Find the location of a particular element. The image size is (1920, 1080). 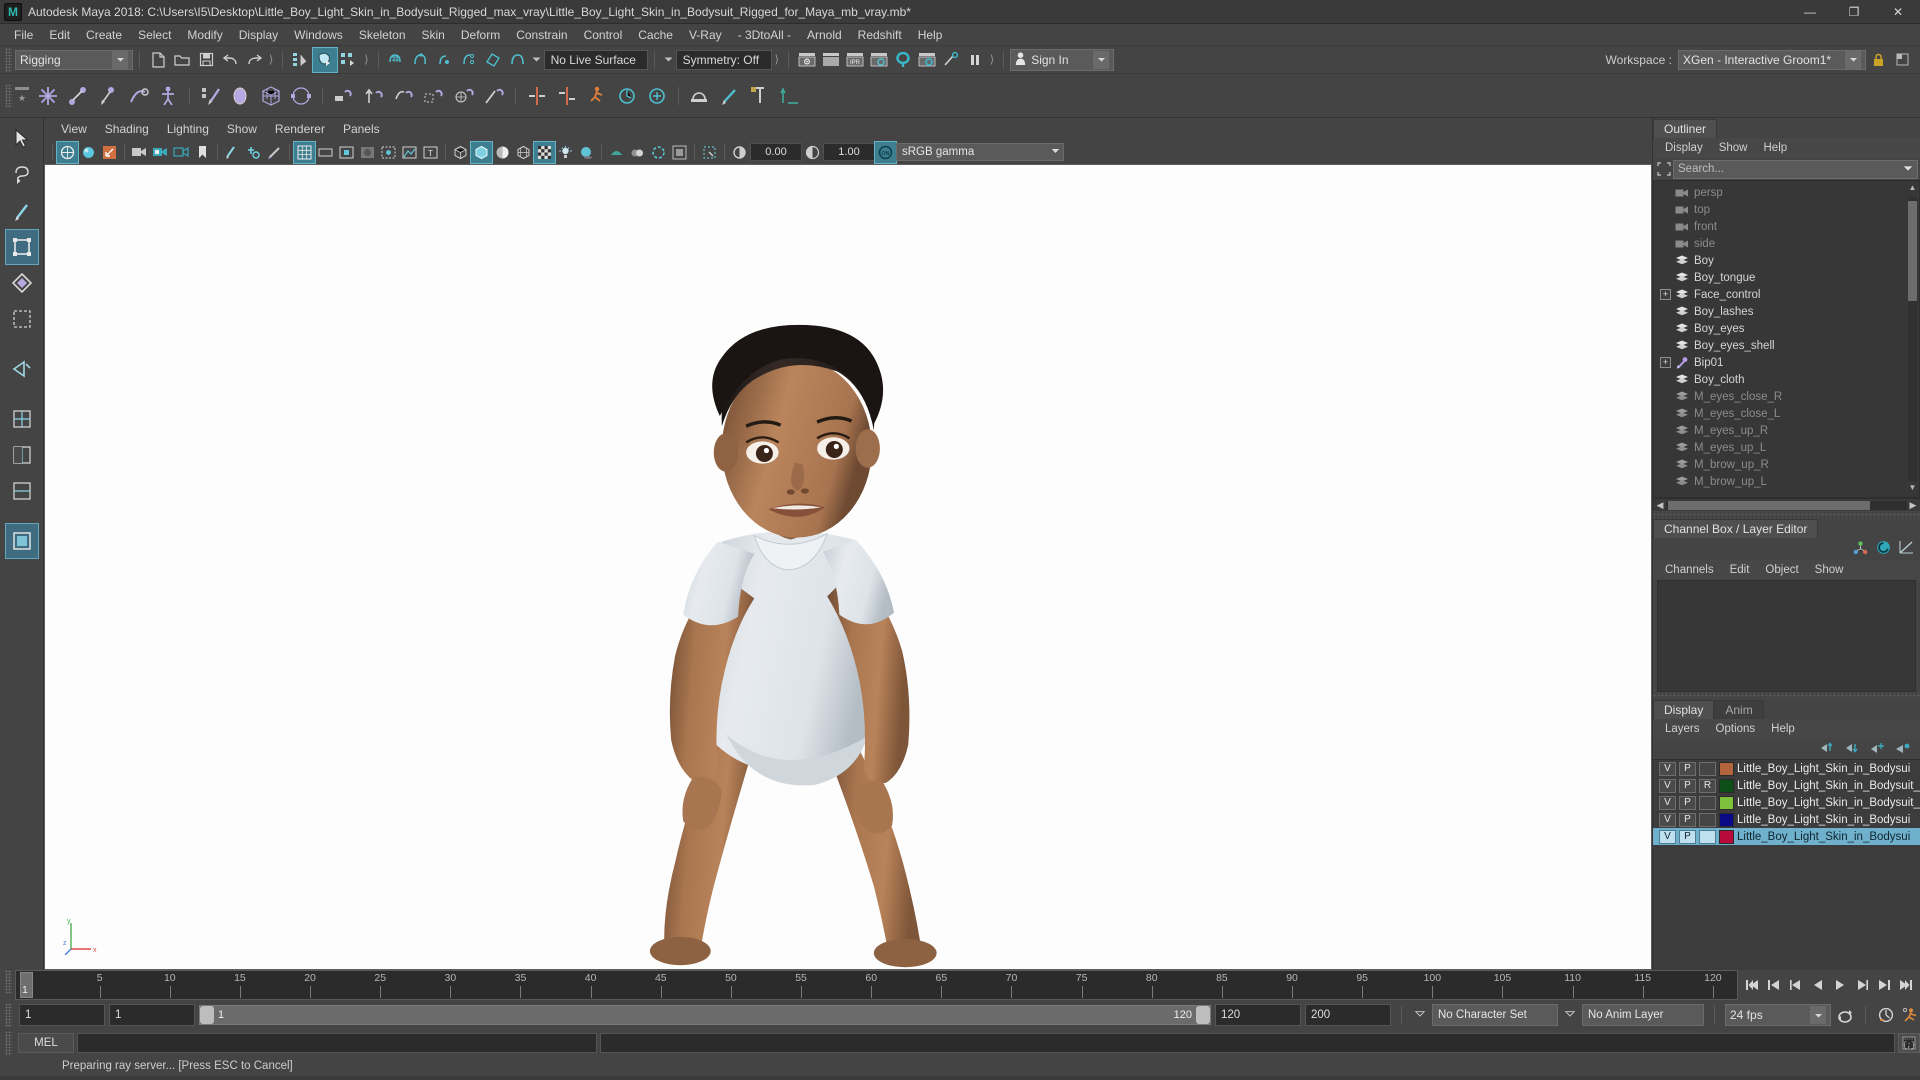

layers-menu-options: Options is located at coordinates (1736, 729).